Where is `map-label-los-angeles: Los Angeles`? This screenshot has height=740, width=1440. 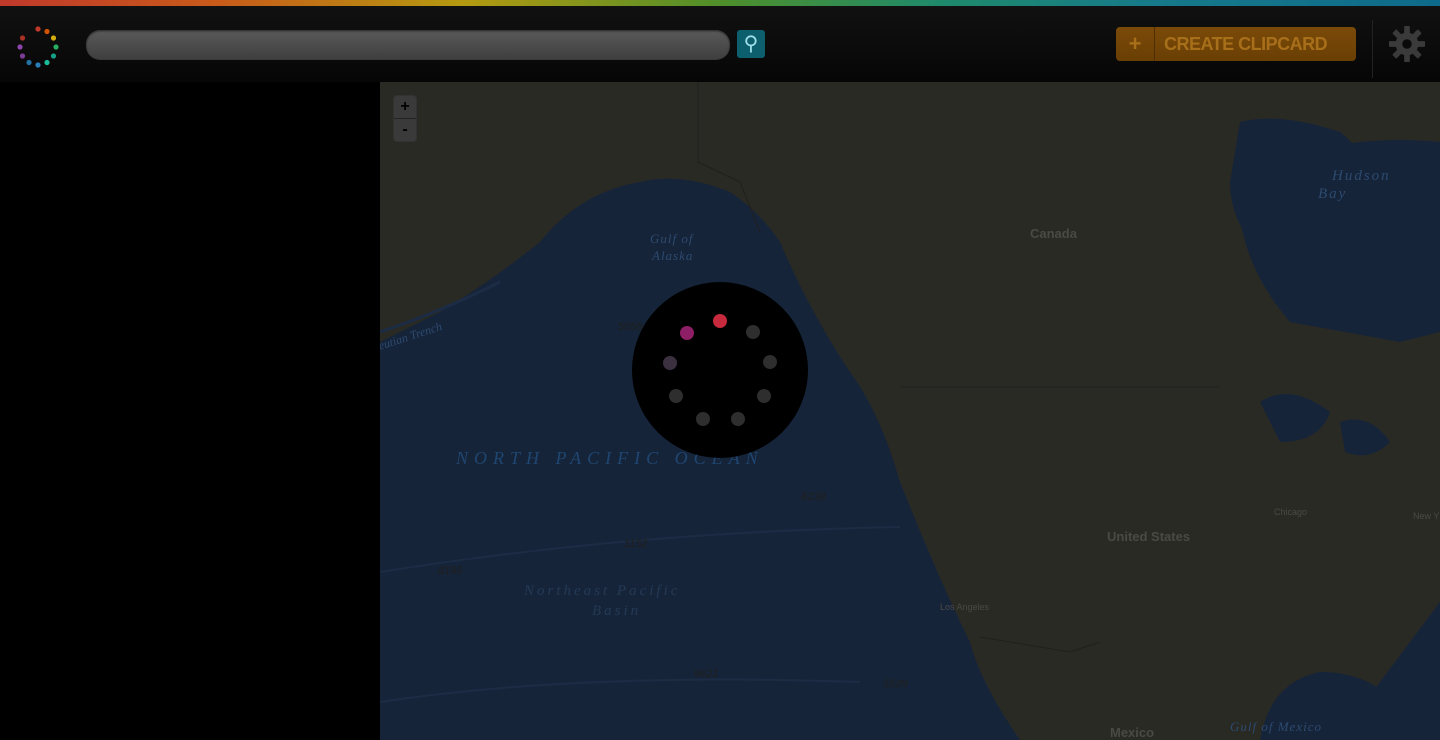
map-label-los-angeles: Los Angeles is located at coordinates (965, 607).